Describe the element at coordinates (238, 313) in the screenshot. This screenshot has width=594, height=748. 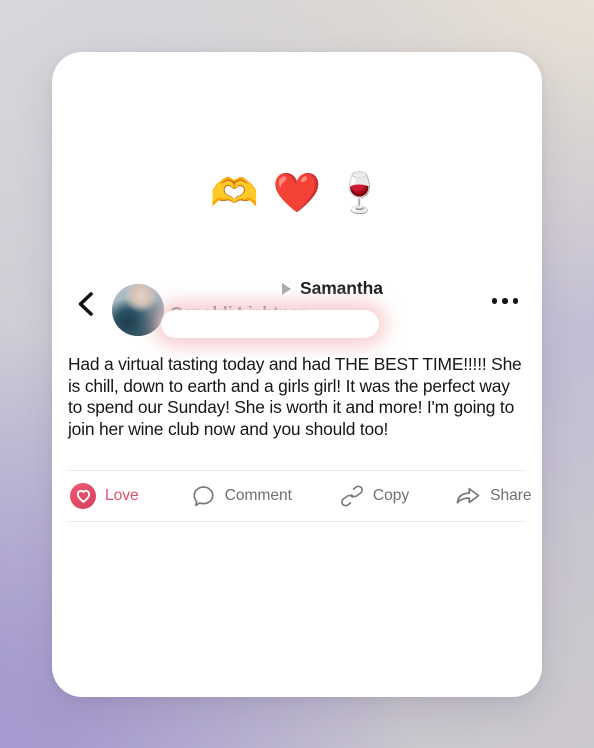
I see `author-name-secondary: Capaldi Lichtner` at that location.